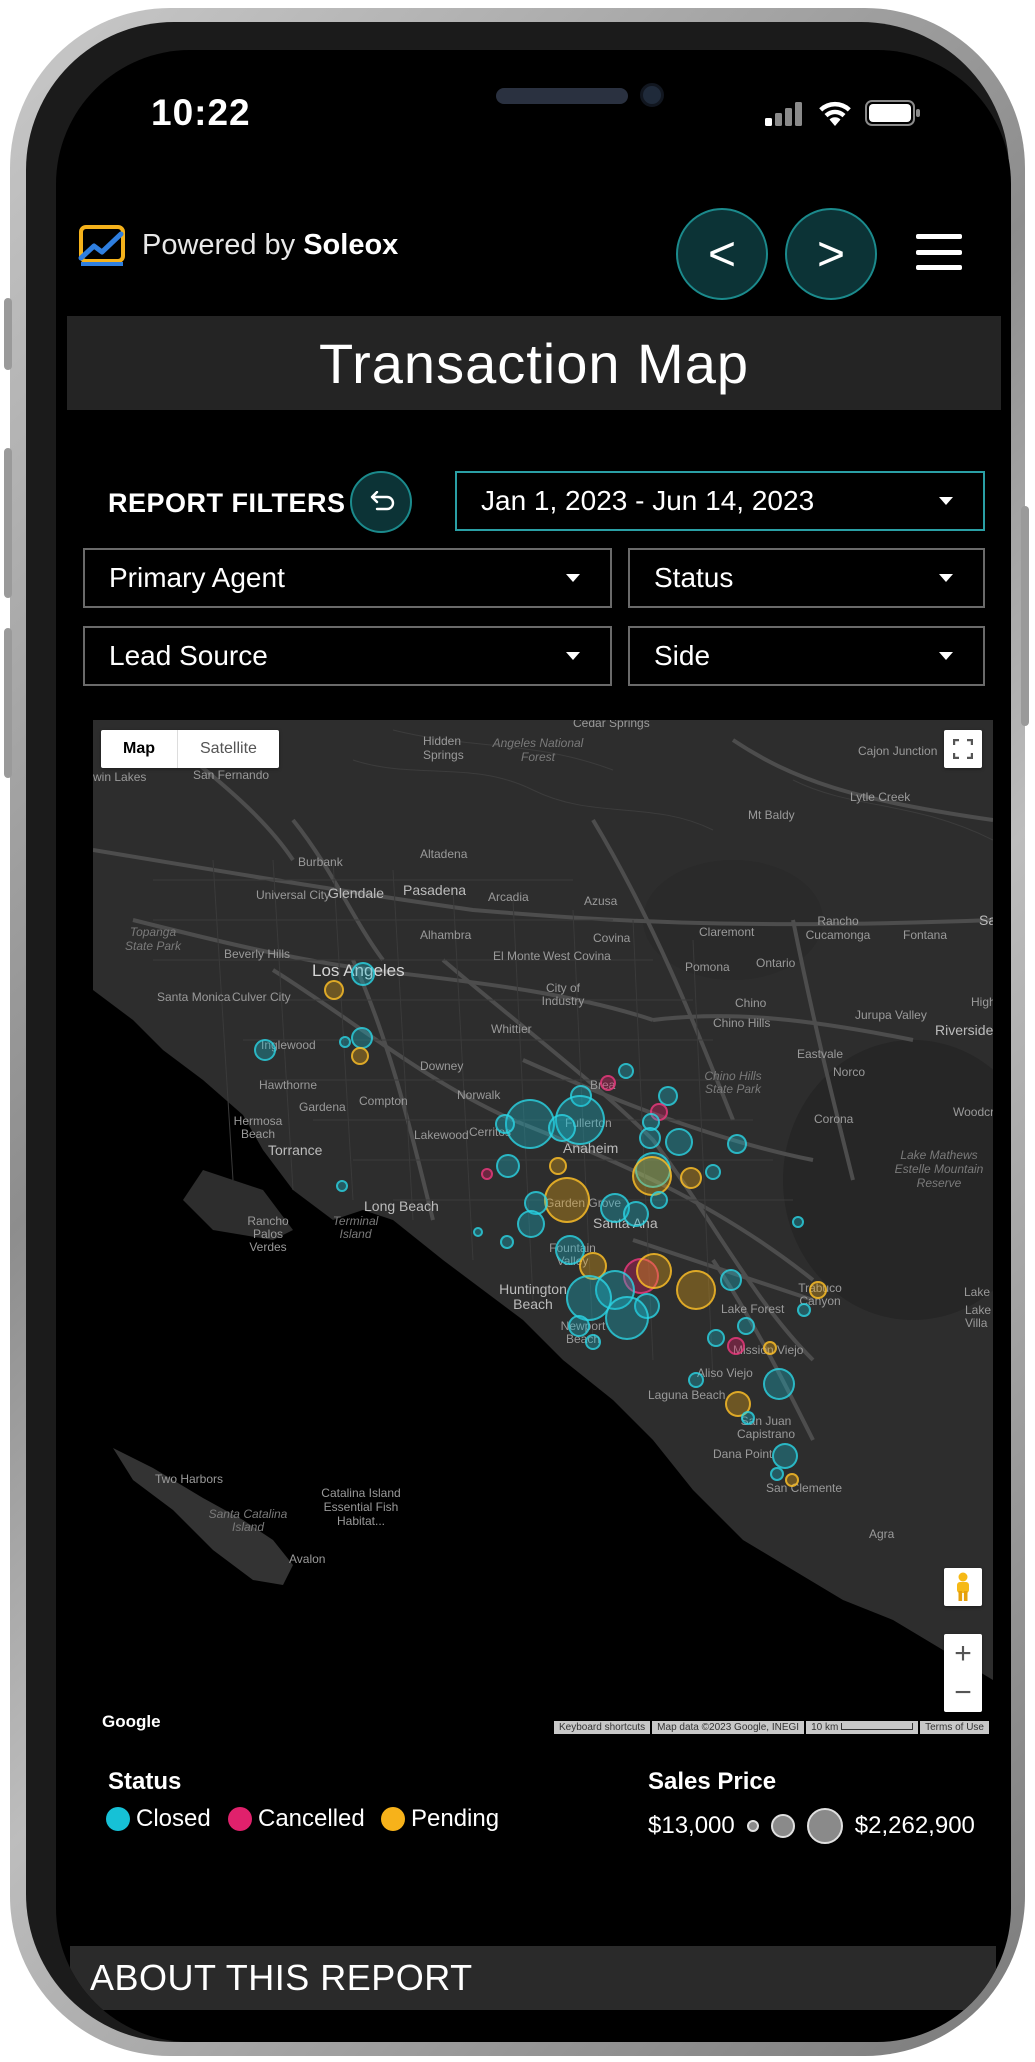 This screenshot has height=2062, width=1035. Describe the element at coordinates (173, 1818) in the screenshot. I see `legend-closed-label: Closed` at that location.